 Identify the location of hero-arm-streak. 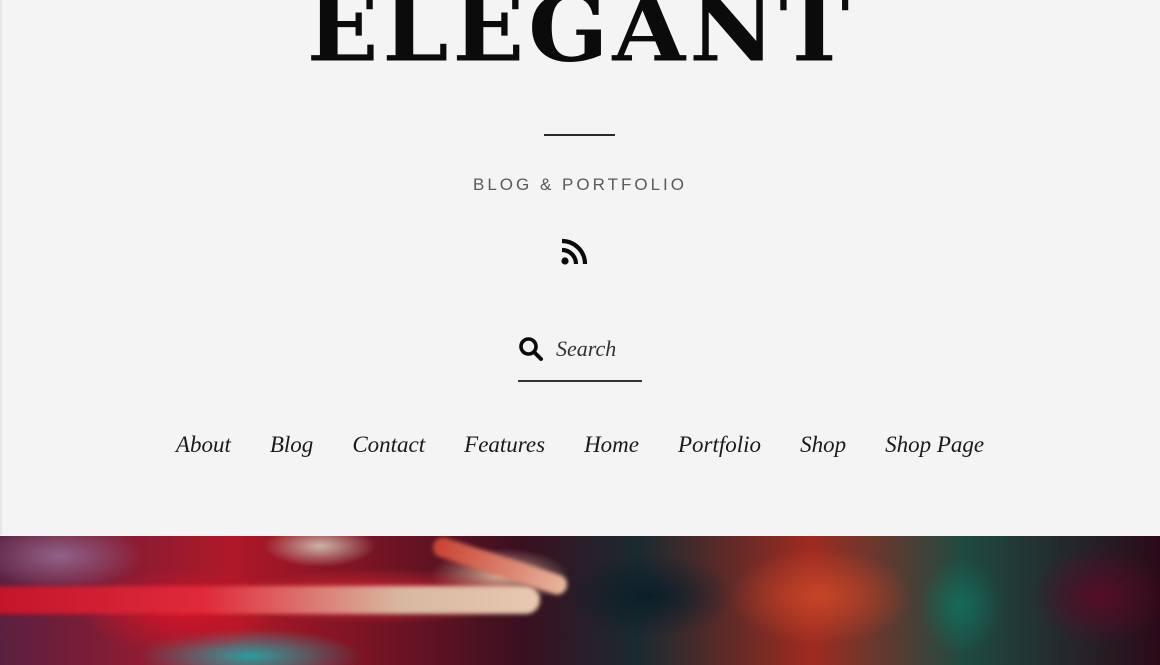
(270, 600).